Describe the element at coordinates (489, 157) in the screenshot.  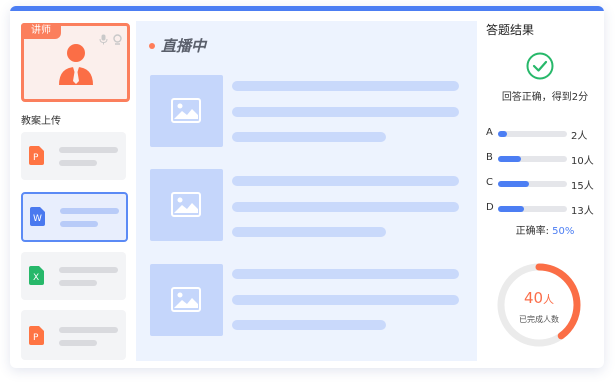
I see `option-letter: B` at that location.